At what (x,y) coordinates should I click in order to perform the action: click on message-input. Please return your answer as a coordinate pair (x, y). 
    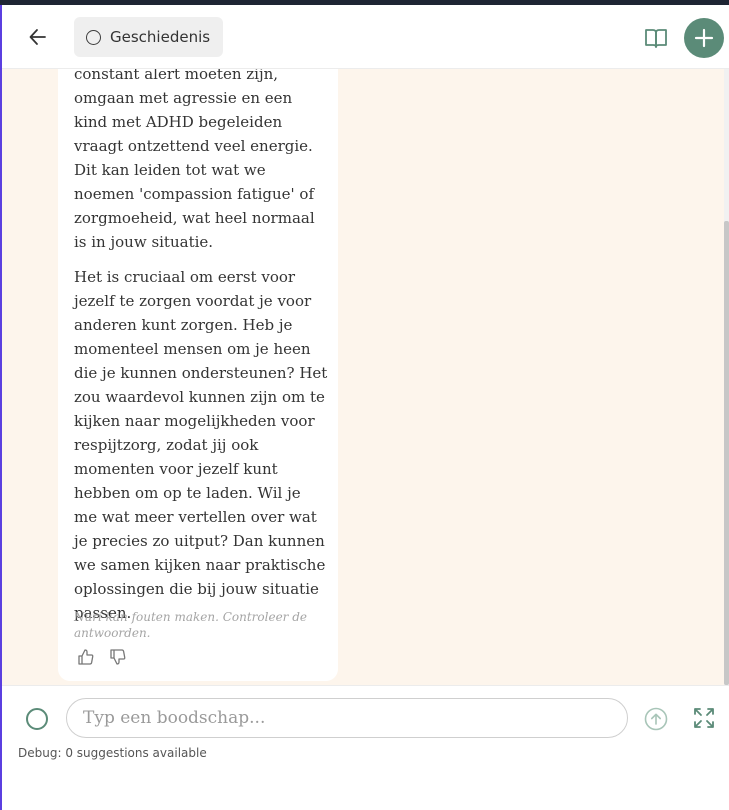
    Looking at the image, I should click on (347, 718).